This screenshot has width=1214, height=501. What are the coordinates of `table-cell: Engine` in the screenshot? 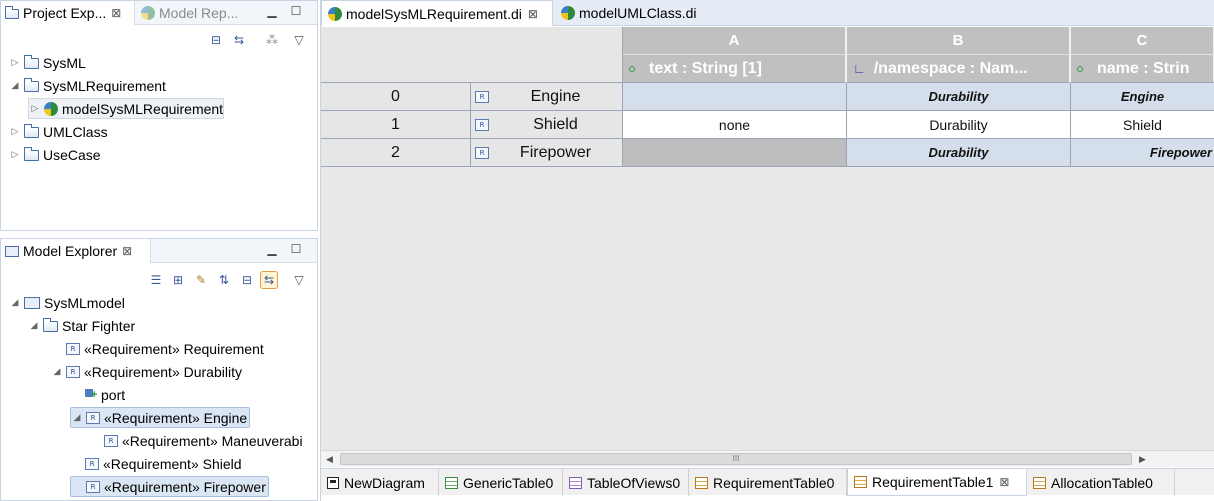 It's located at (1142, 97).